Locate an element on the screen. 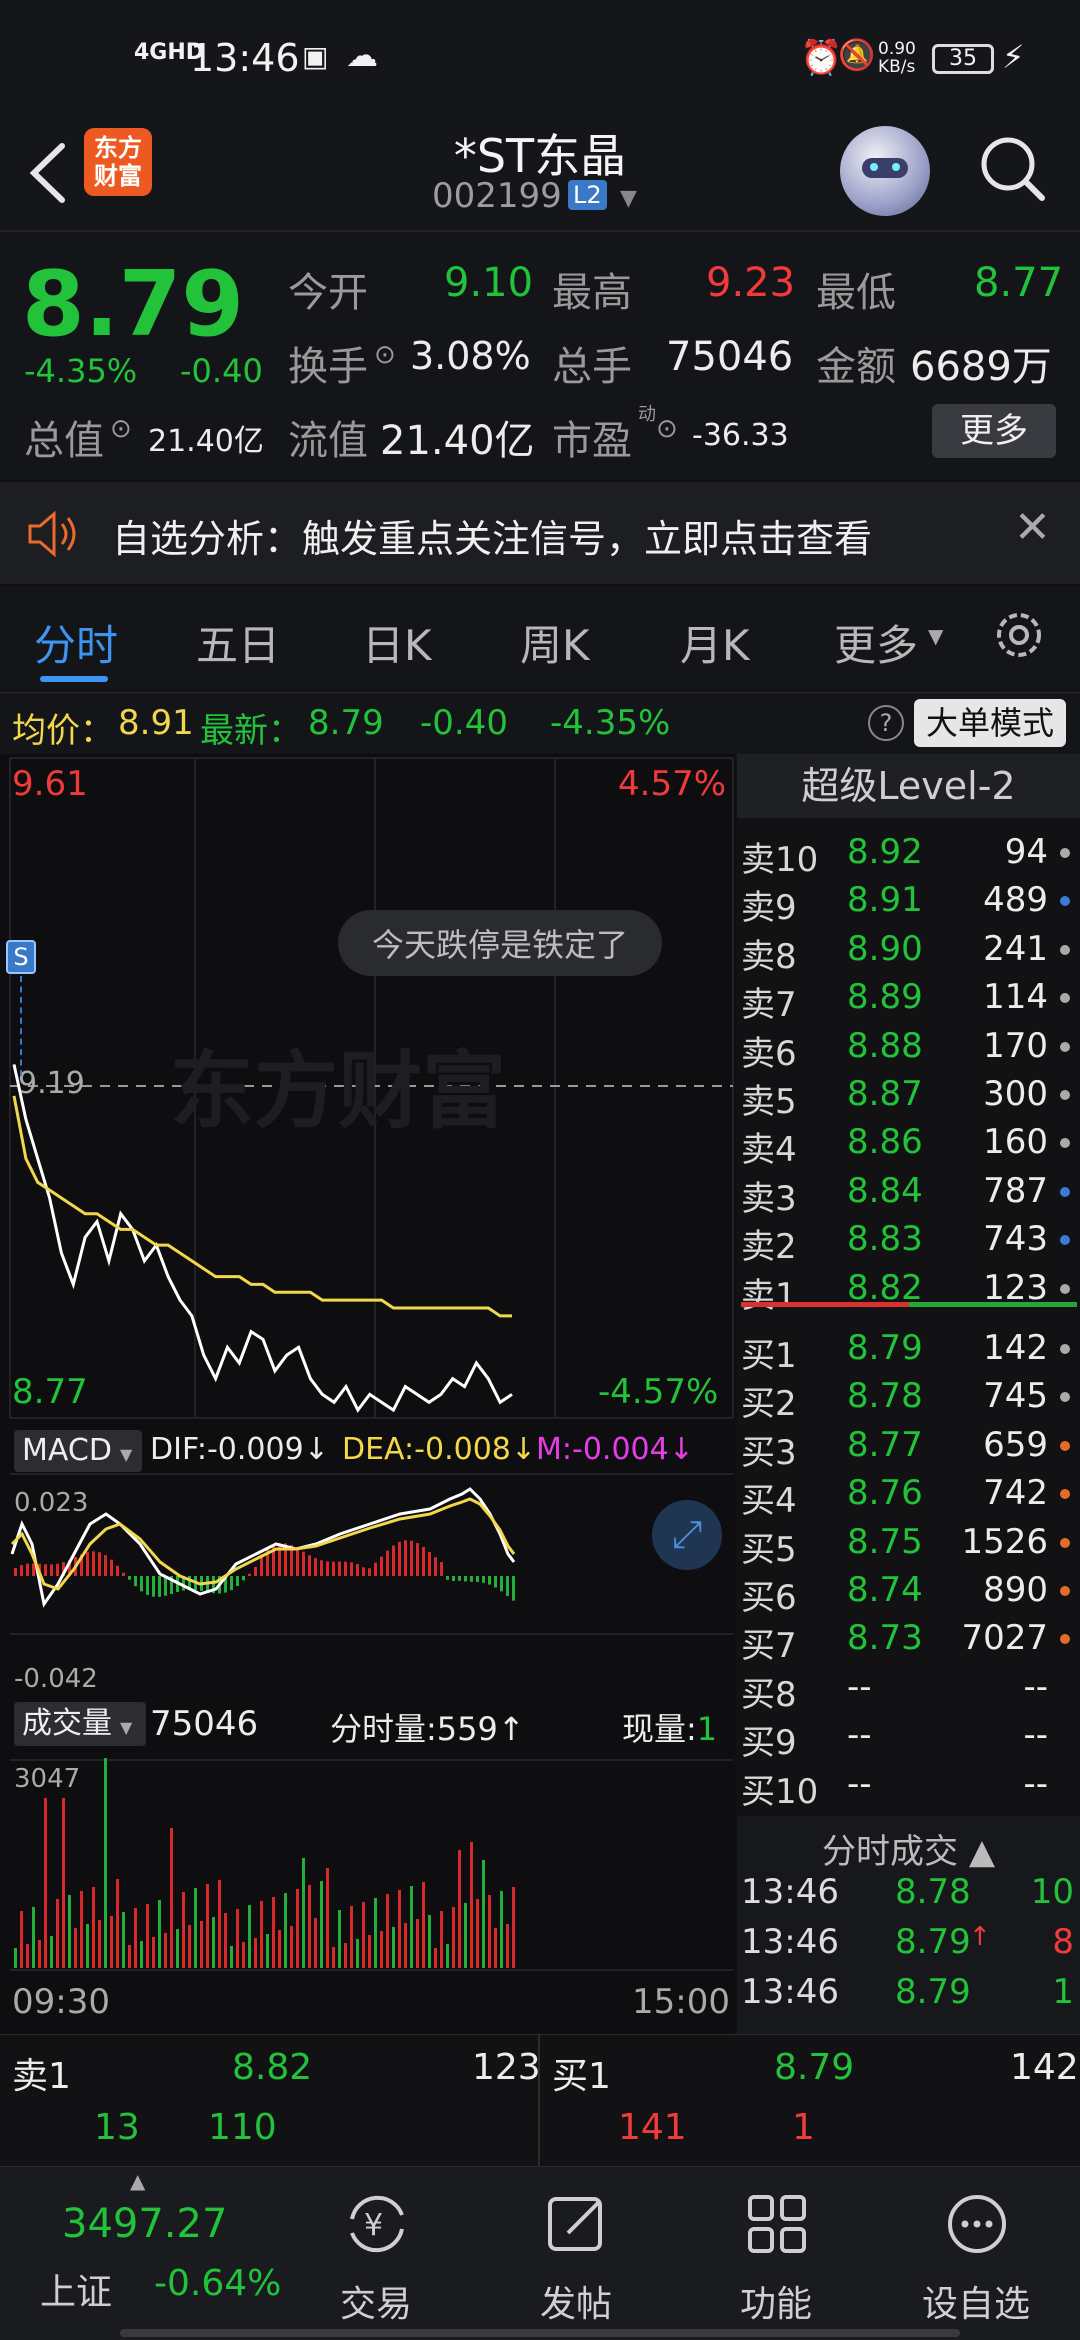 The image size is (1080, 2340). ask-row: 卖5 8.87 300 is located at coordinates (908, 1096).